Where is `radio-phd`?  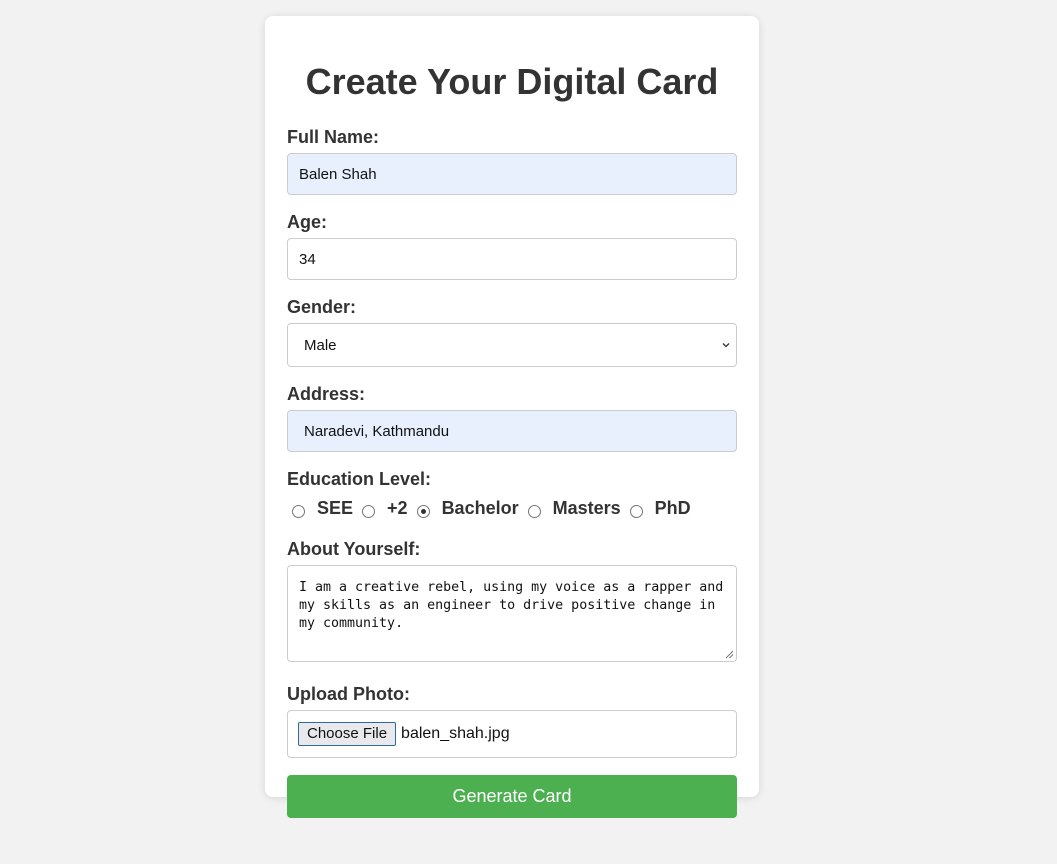
radio-phd is located at coordinates (636, 511).